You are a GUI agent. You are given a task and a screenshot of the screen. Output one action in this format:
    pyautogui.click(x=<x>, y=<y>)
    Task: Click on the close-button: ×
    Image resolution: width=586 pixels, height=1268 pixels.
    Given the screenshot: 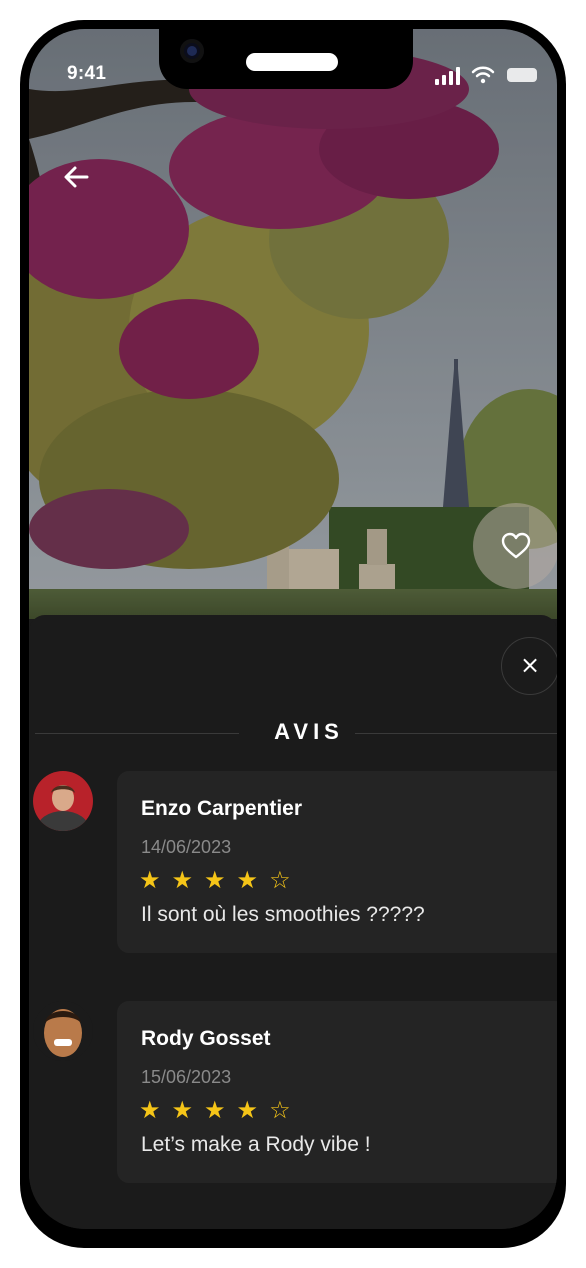 What is the action you would take?
    pyautogui.click(x=529, y=666)
    